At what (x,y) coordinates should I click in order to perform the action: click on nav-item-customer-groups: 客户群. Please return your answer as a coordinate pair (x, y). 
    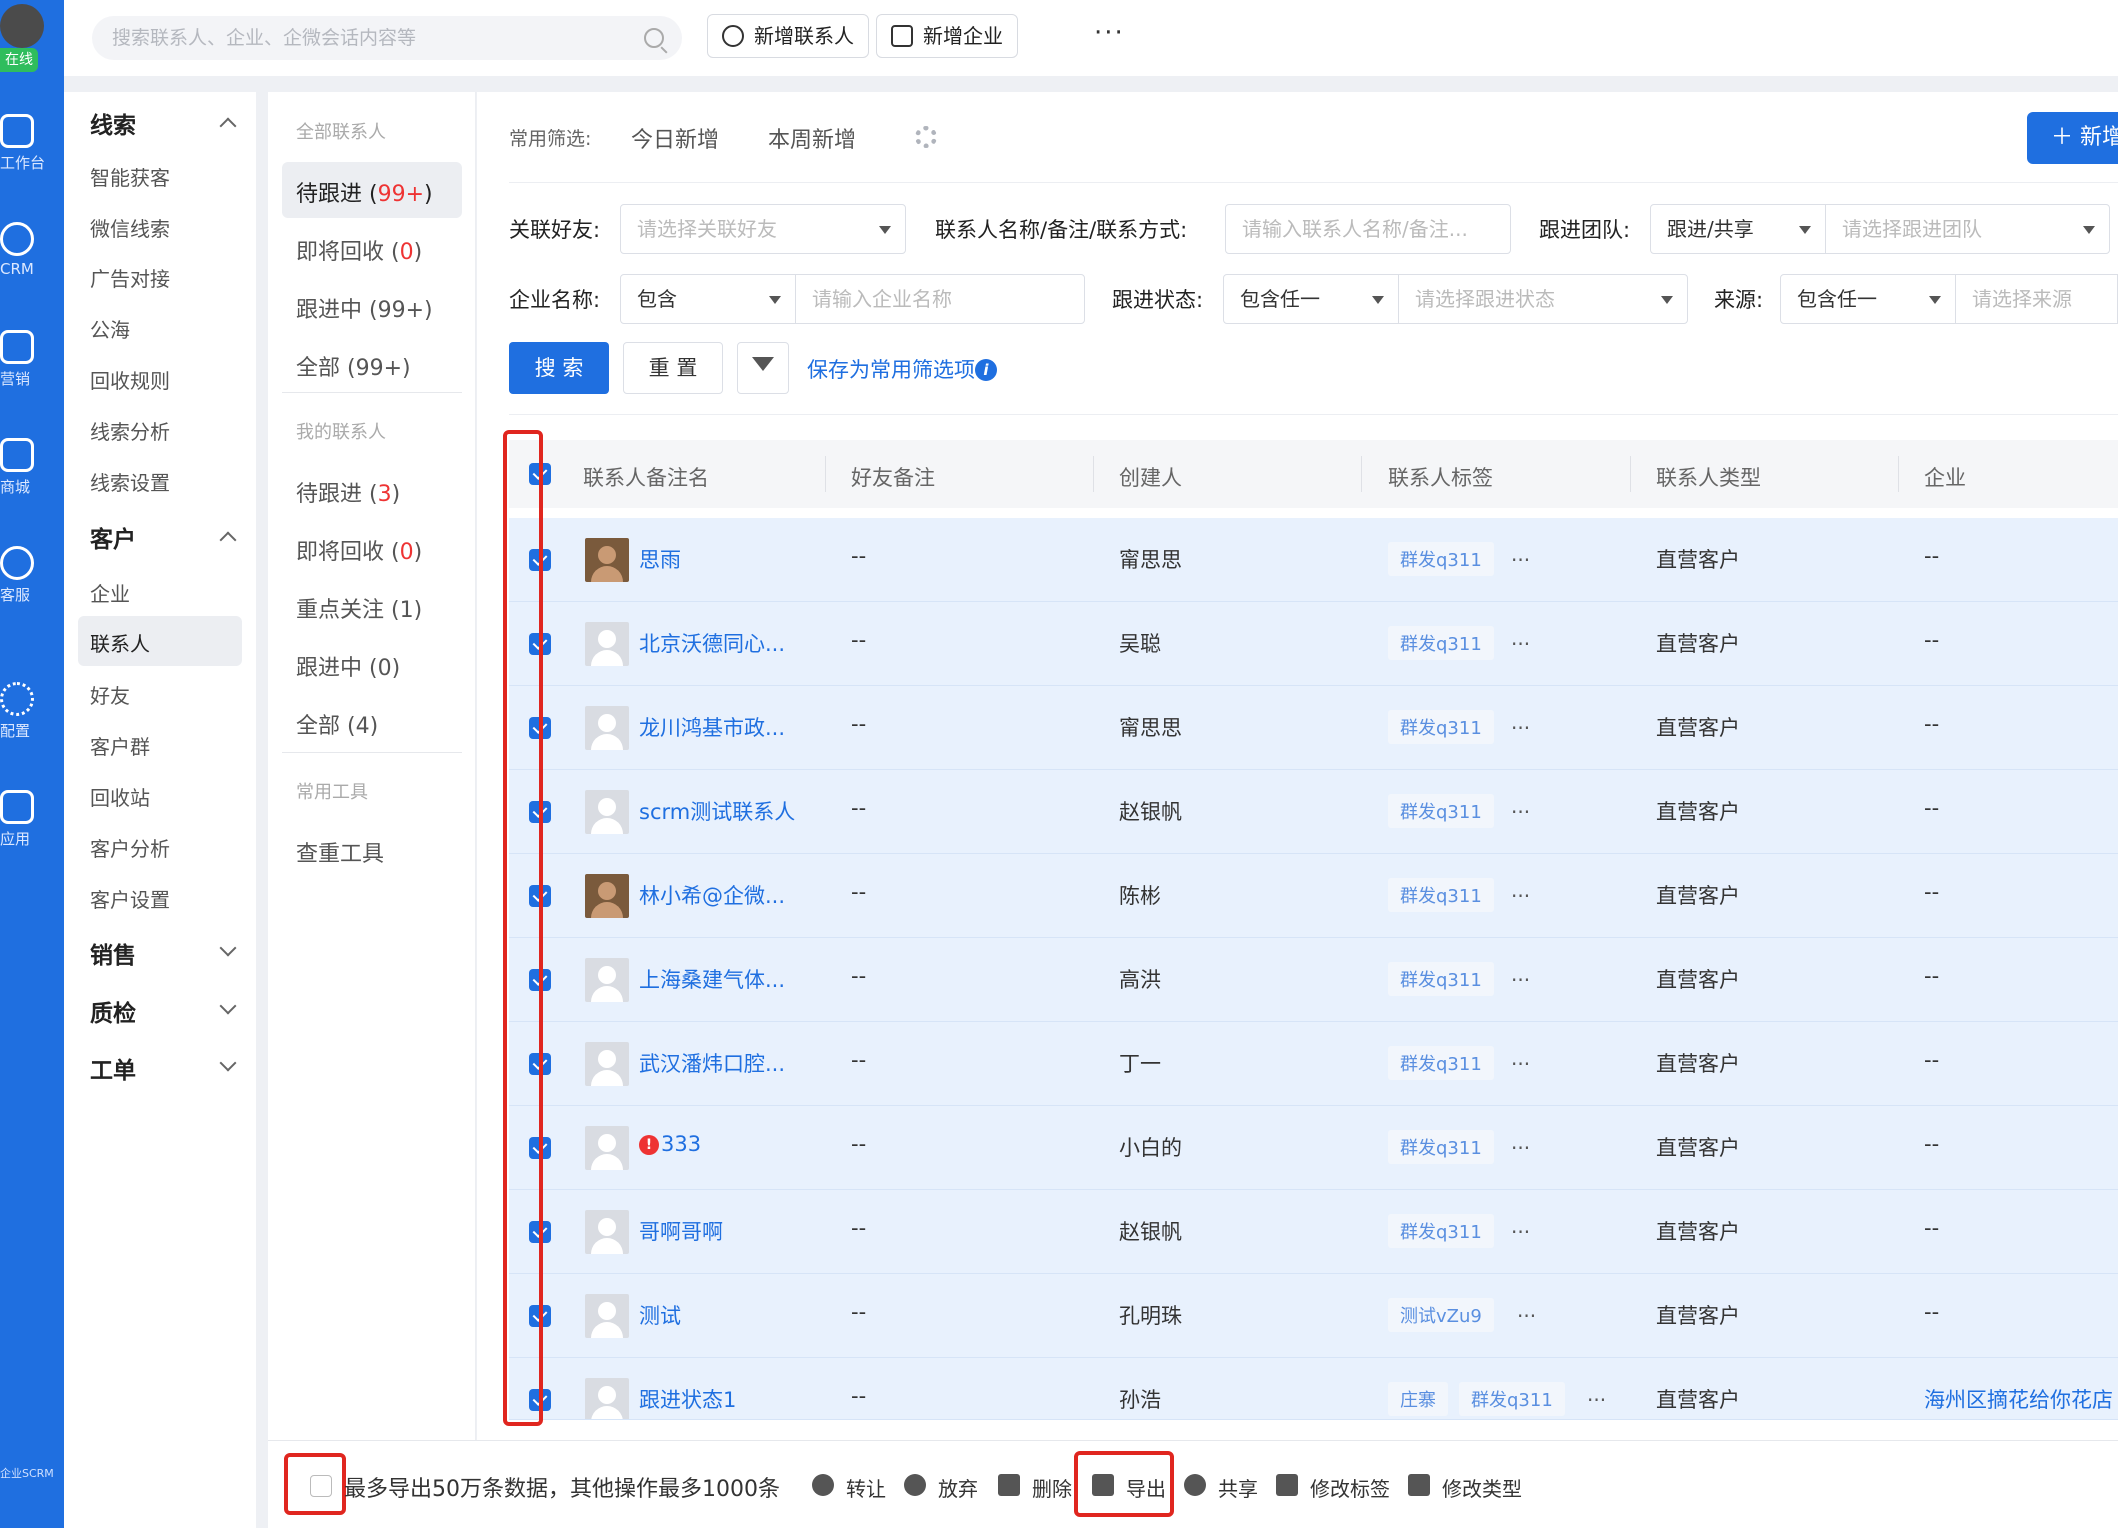
    Looking at the image, I should click on (120, 745).